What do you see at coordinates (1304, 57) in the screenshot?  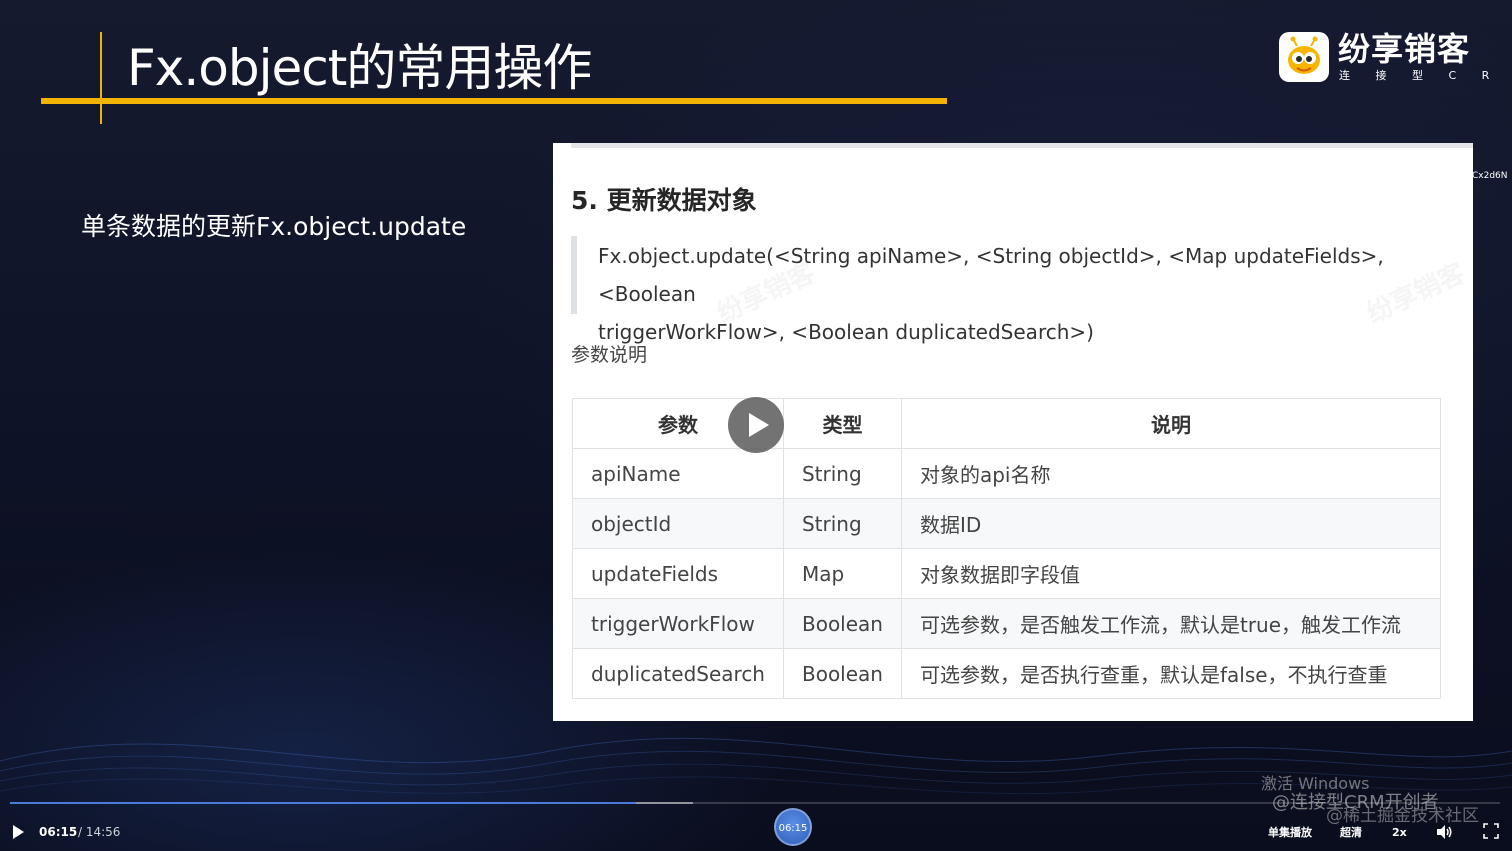 I see `bee-mascot-icon` at bounding box center [1304, 57].